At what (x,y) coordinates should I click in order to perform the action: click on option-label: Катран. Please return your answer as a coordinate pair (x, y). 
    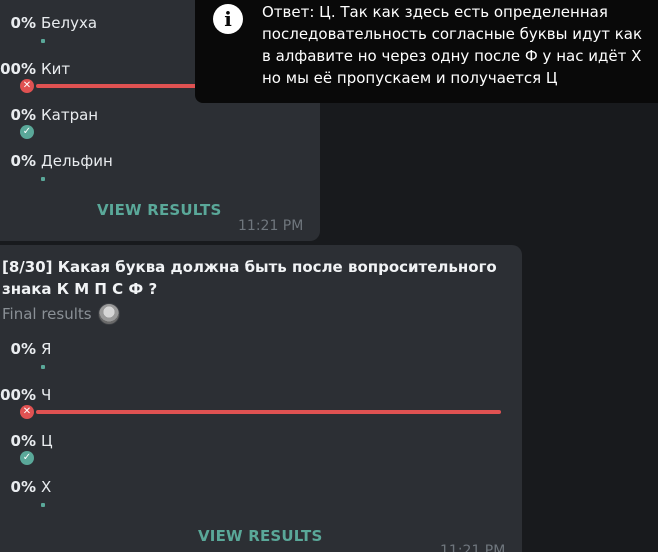
    Looking at the image, I should click on (70, 115).